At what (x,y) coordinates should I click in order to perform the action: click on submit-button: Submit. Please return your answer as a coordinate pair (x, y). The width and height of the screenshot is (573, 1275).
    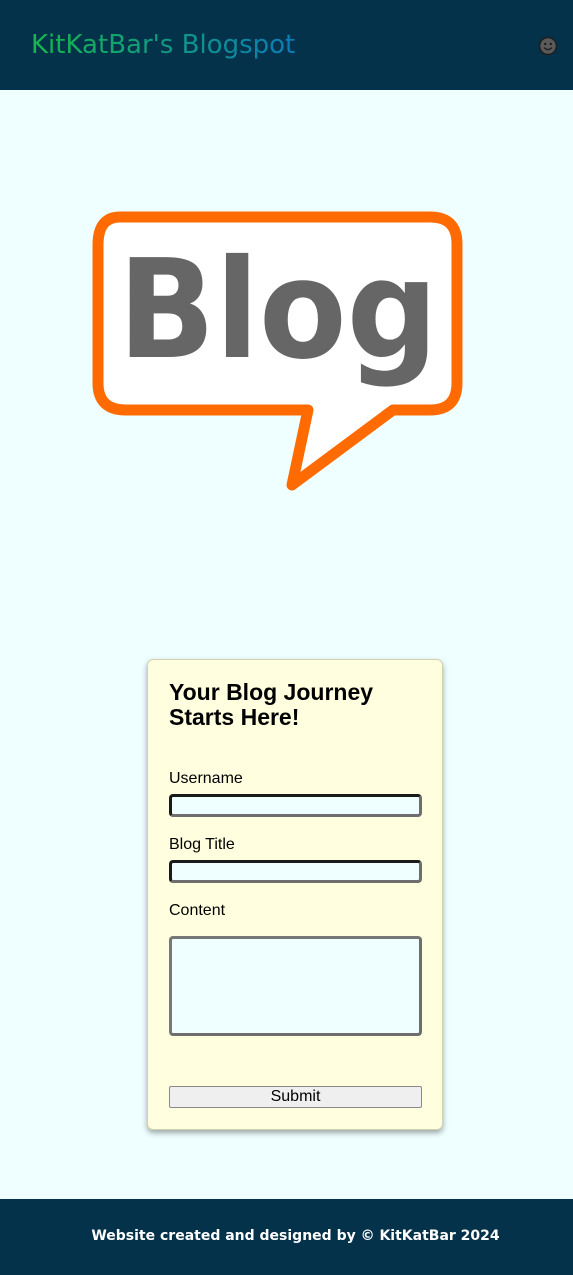
    Looking at the image, I should click on (295, 1097).